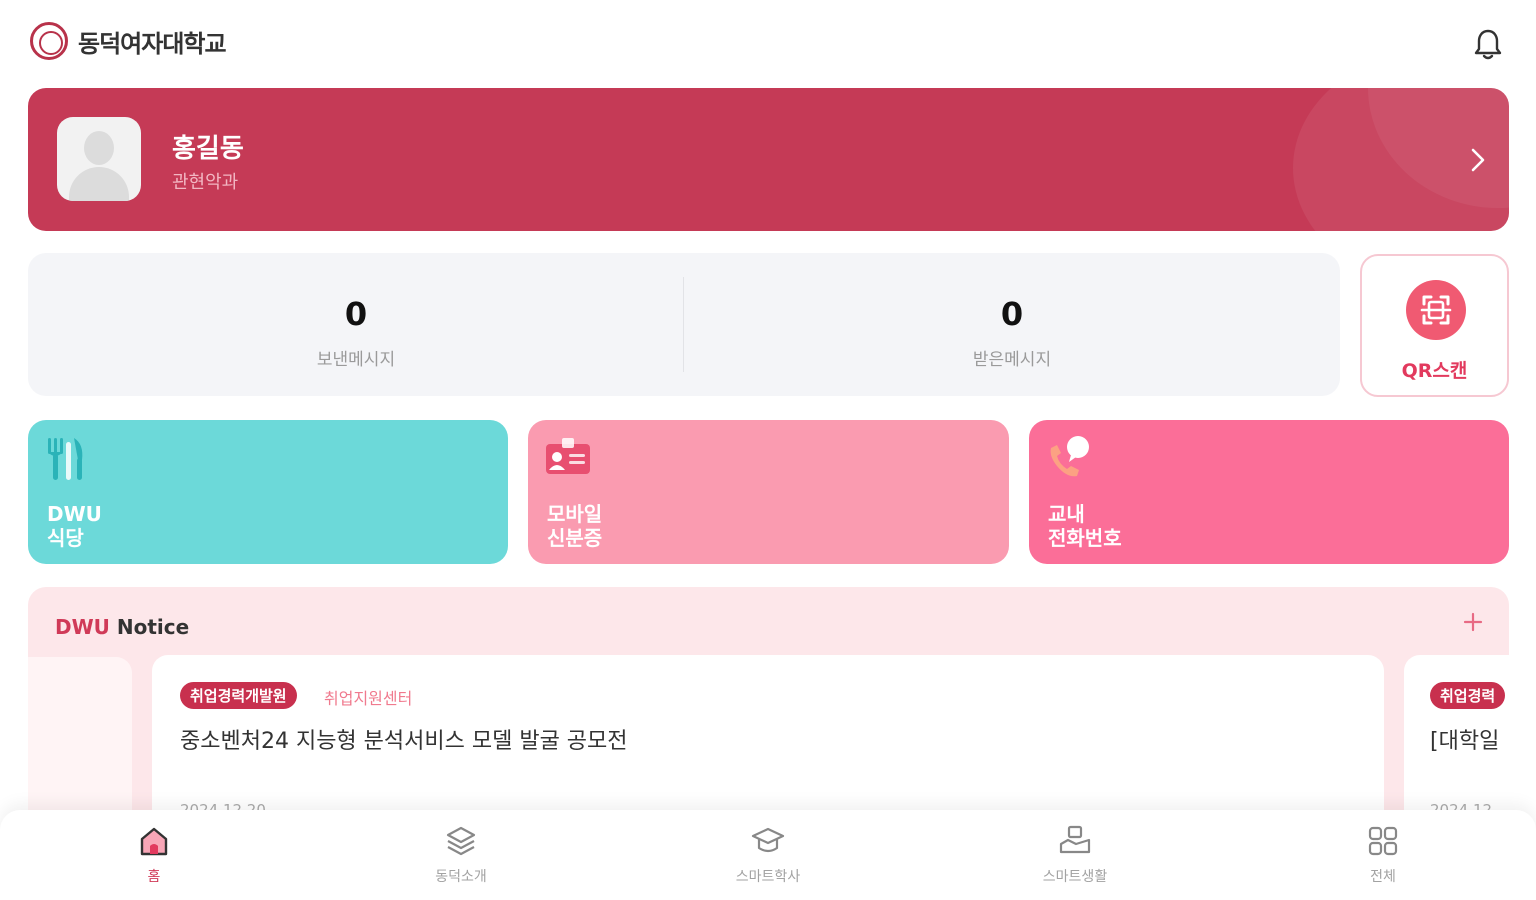  Describe the element at coordinates (1488, 45) in the screenshot. I see `bell-icon` at that location.